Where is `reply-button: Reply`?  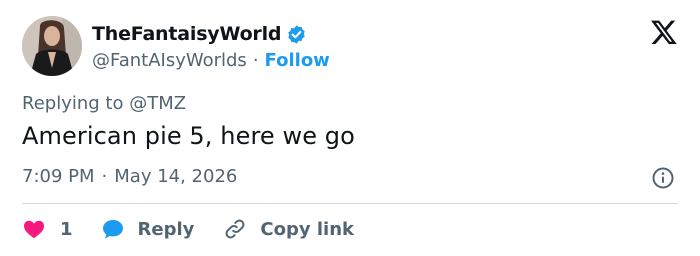
reply-button: Reply is located at coordinates (148, 229).